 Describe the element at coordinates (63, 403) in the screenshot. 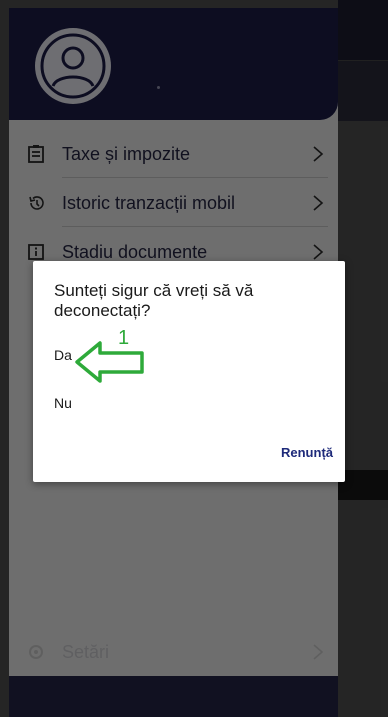

I see `option-nu: Nu` at that location.